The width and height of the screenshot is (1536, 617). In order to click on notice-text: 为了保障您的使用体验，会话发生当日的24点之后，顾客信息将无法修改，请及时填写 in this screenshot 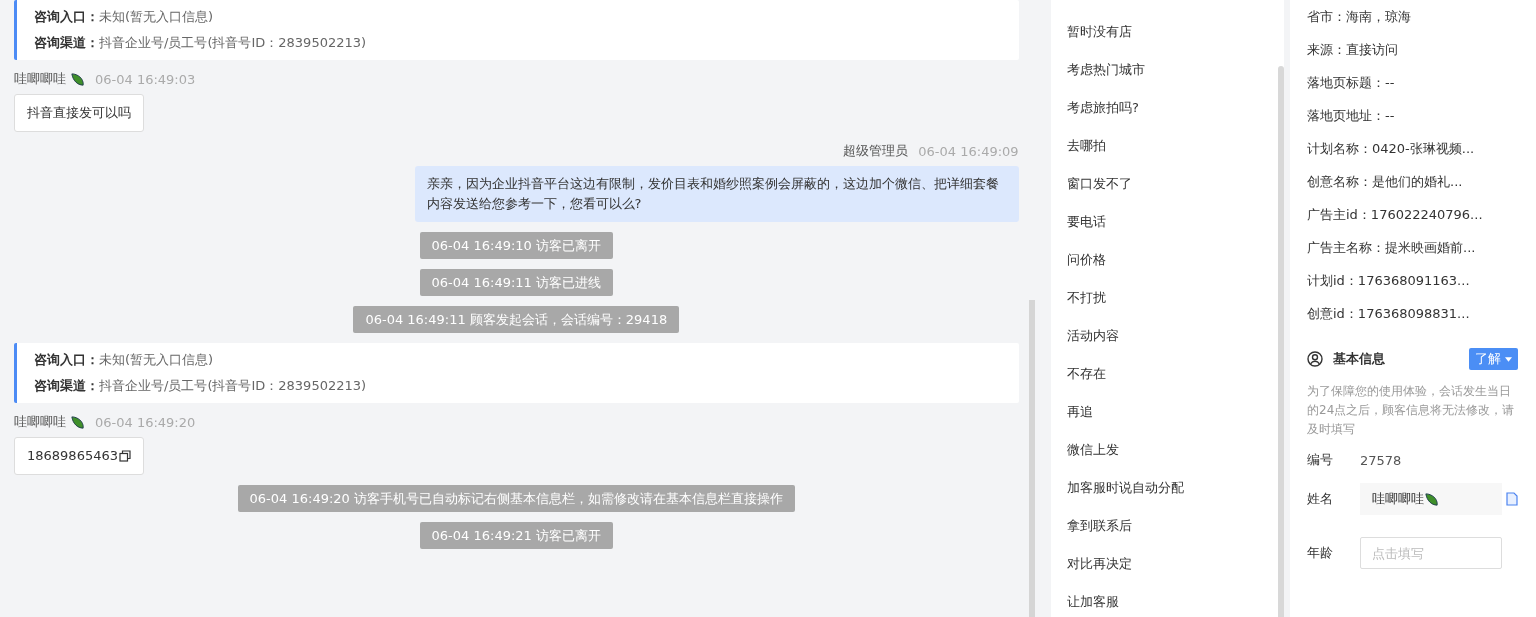, I will do `click(1411, 410)`.